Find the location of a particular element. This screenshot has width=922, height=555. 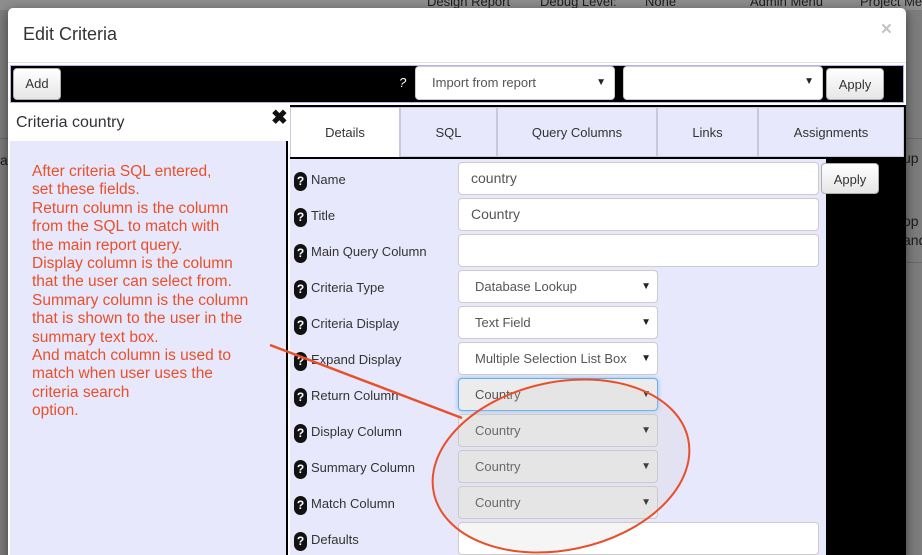

note-line: match when user uses the is located at coordinates (122, 374).